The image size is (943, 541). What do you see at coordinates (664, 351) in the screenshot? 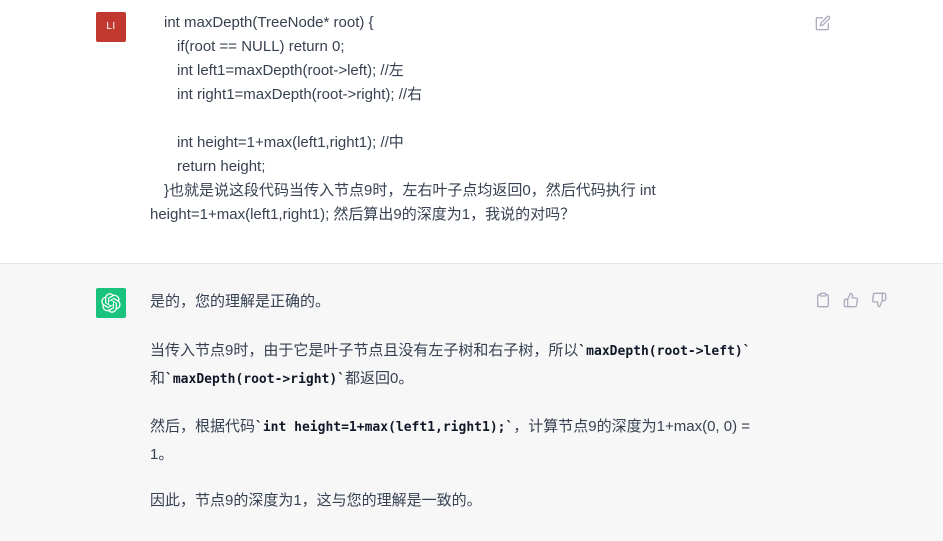
I see `inline-code: `maxDepth(root->left)`` at bounding box center [664, 351].